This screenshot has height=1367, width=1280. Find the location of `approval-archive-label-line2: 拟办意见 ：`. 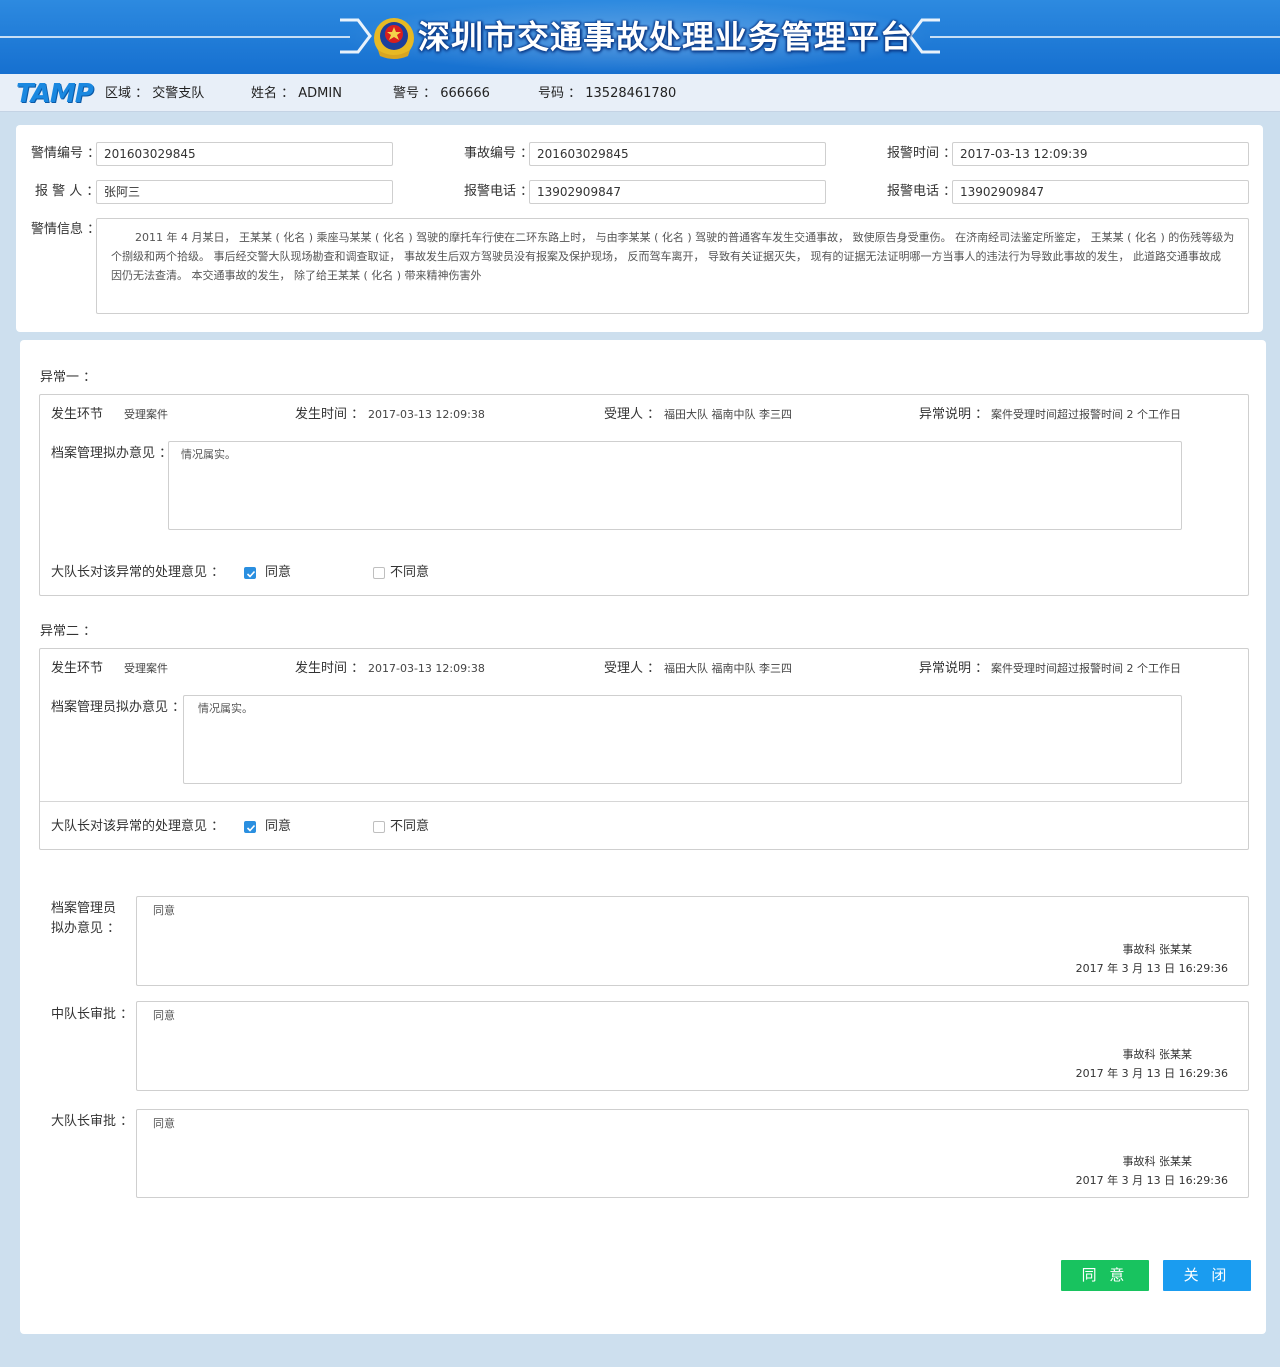

approval-archive-label-line2: 拟办意见 ： is located at coordinates (86, 928).